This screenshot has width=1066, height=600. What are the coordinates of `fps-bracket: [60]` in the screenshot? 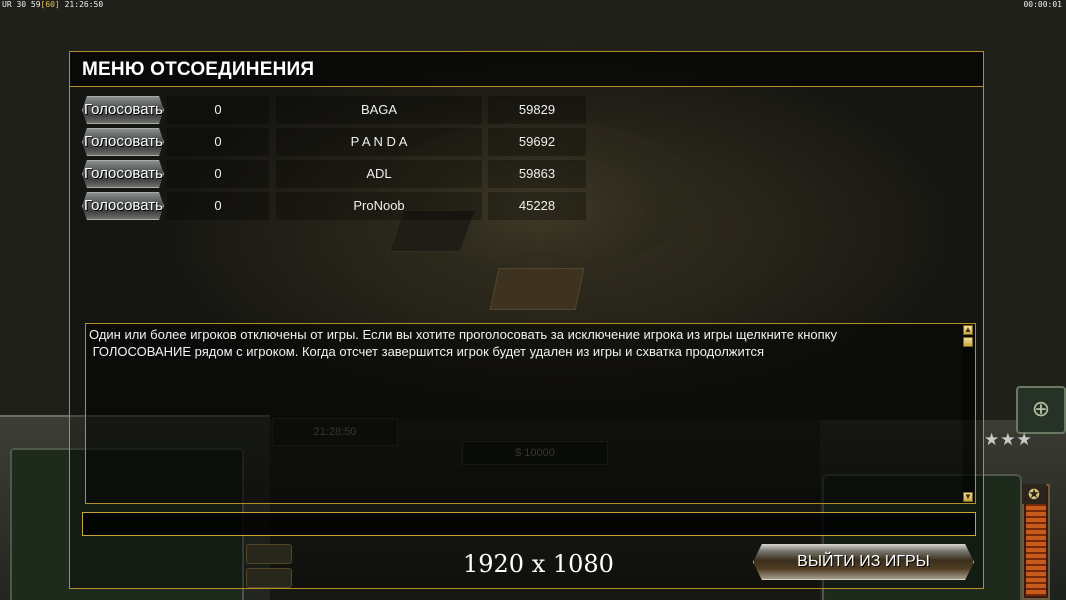 It's located at (50, 4).